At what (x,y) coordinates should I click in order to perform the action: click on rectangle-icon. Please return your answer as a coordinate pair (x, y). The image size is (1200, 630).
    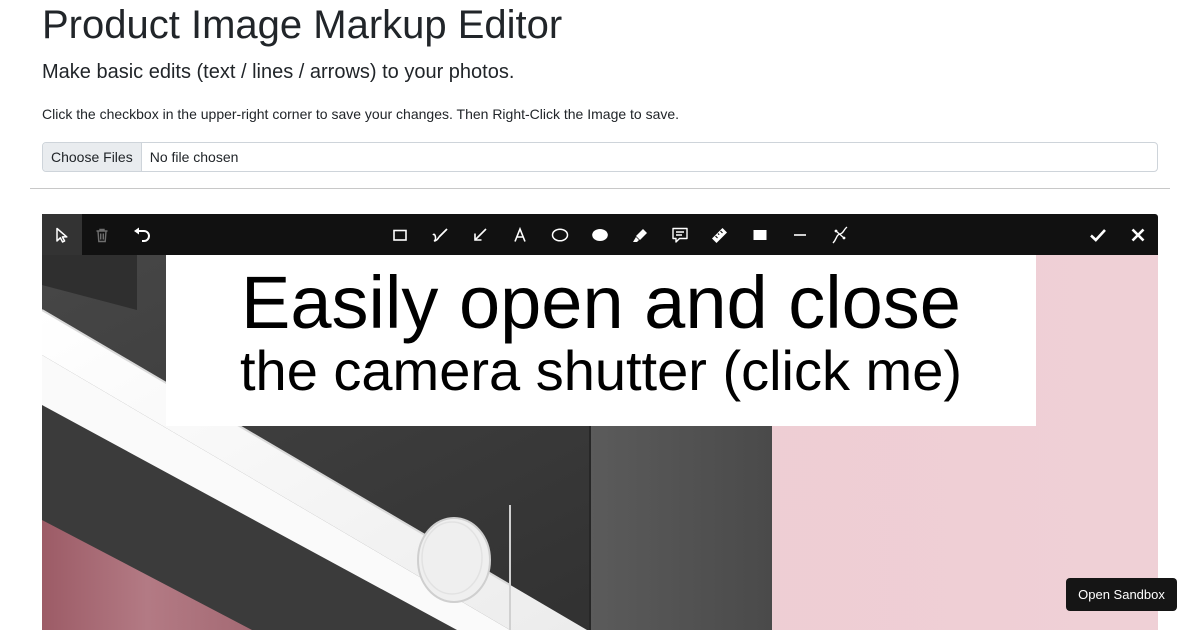
    Looking at the image, I should click on (400, 235).